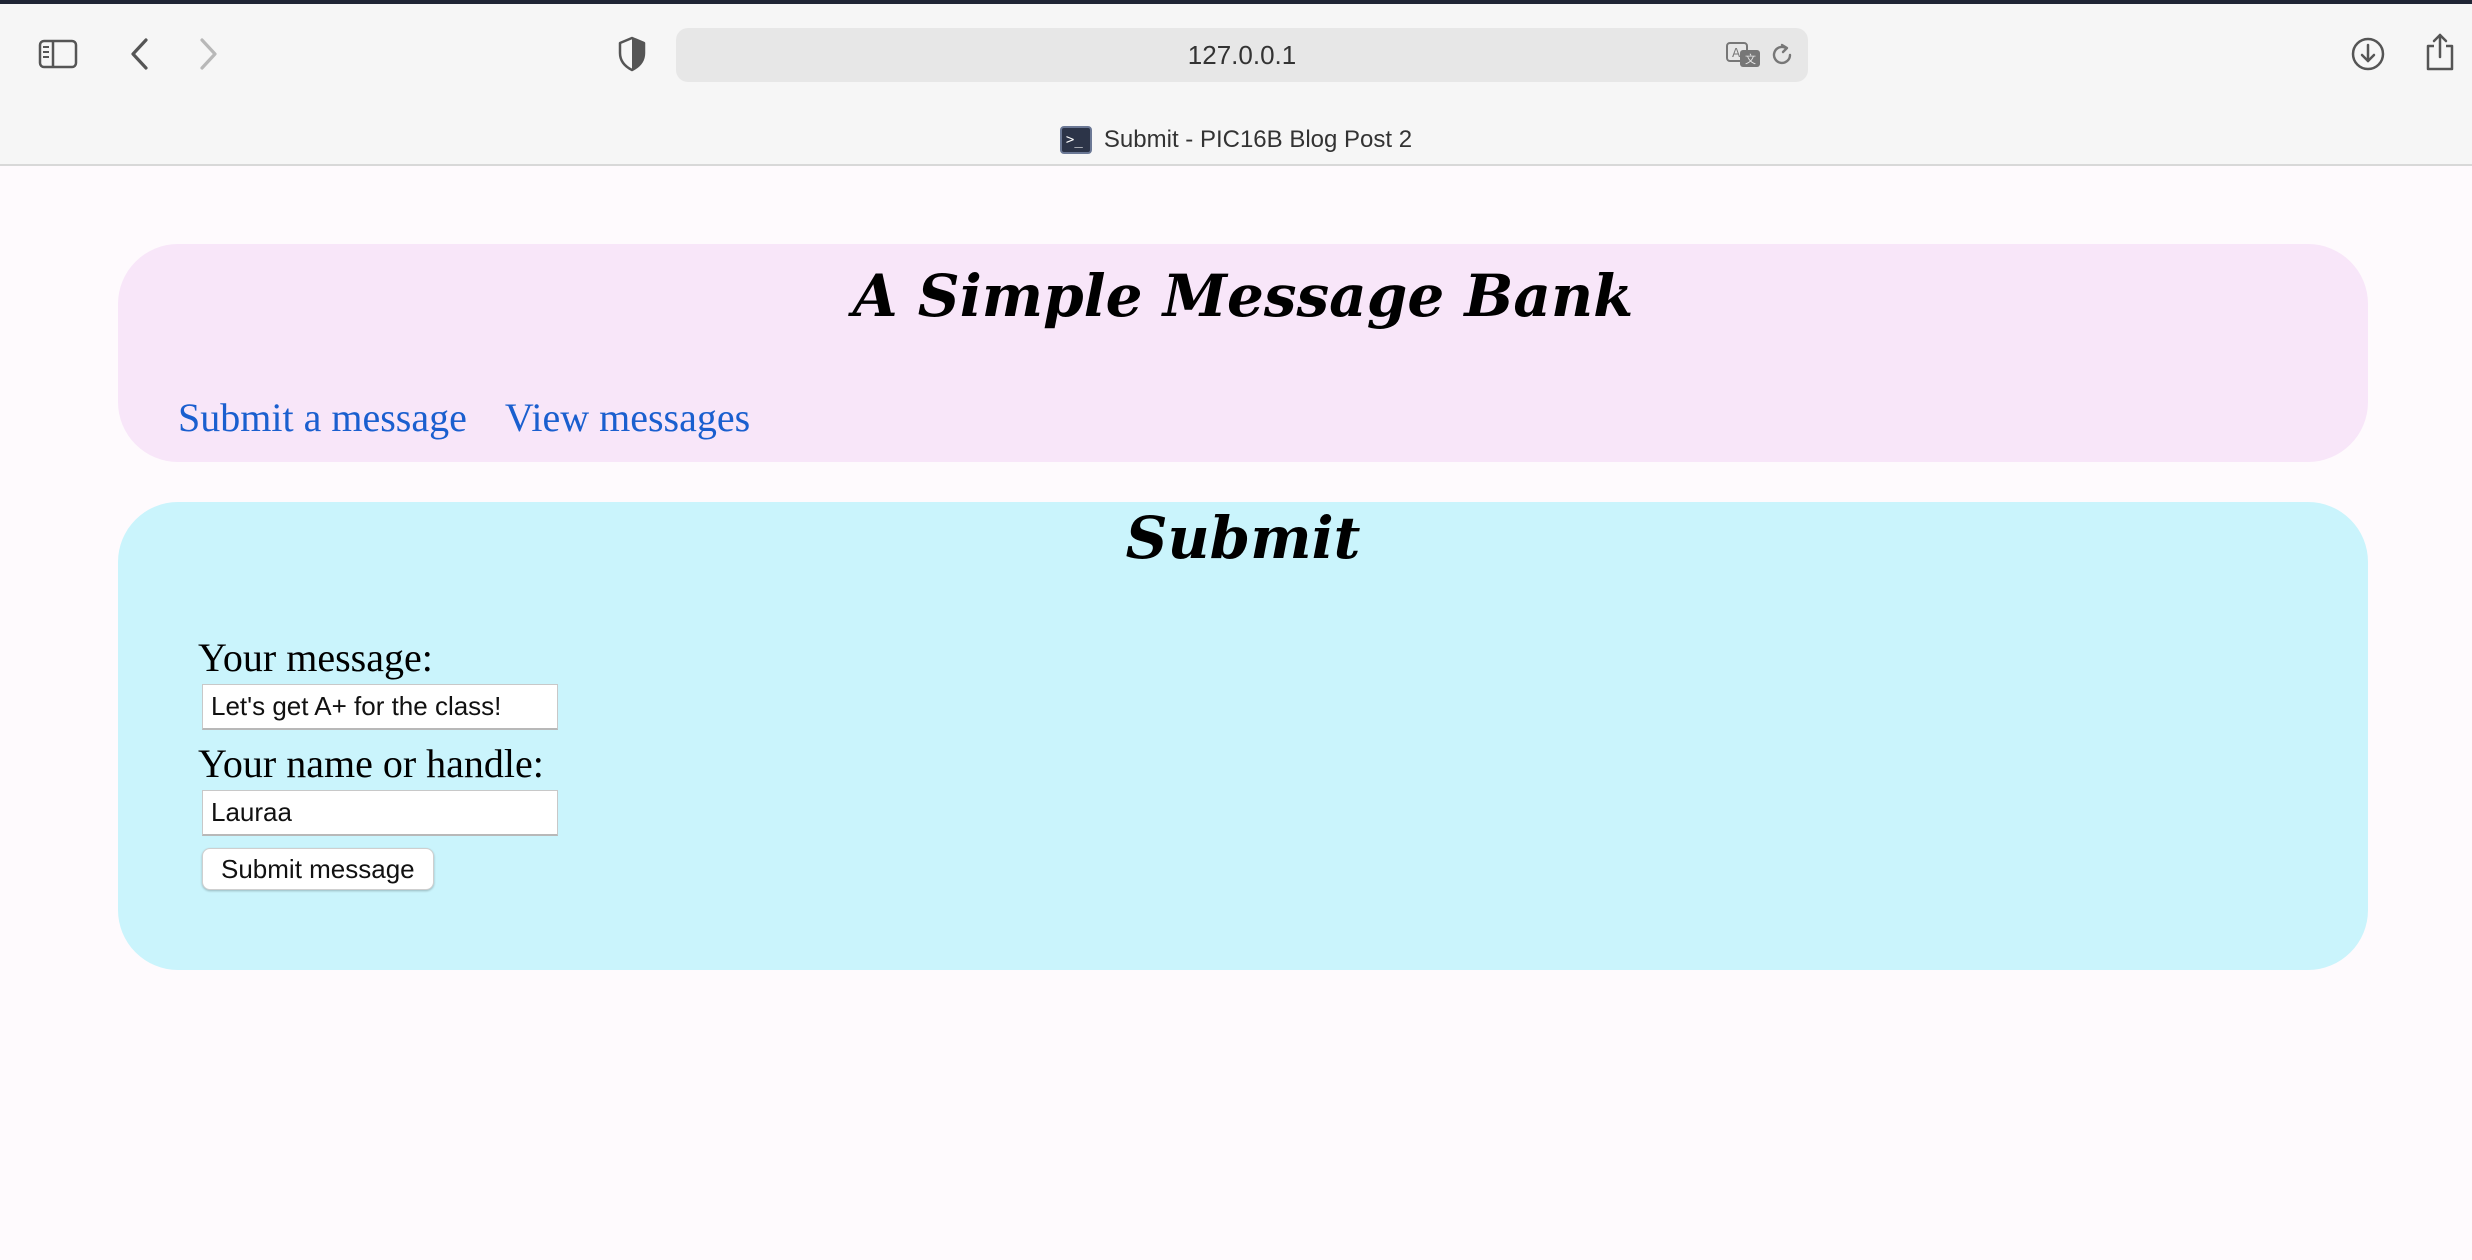 The width and height of the screenshot is (2472, 1260). I want to click on reload-icon, so click(1782, 55).